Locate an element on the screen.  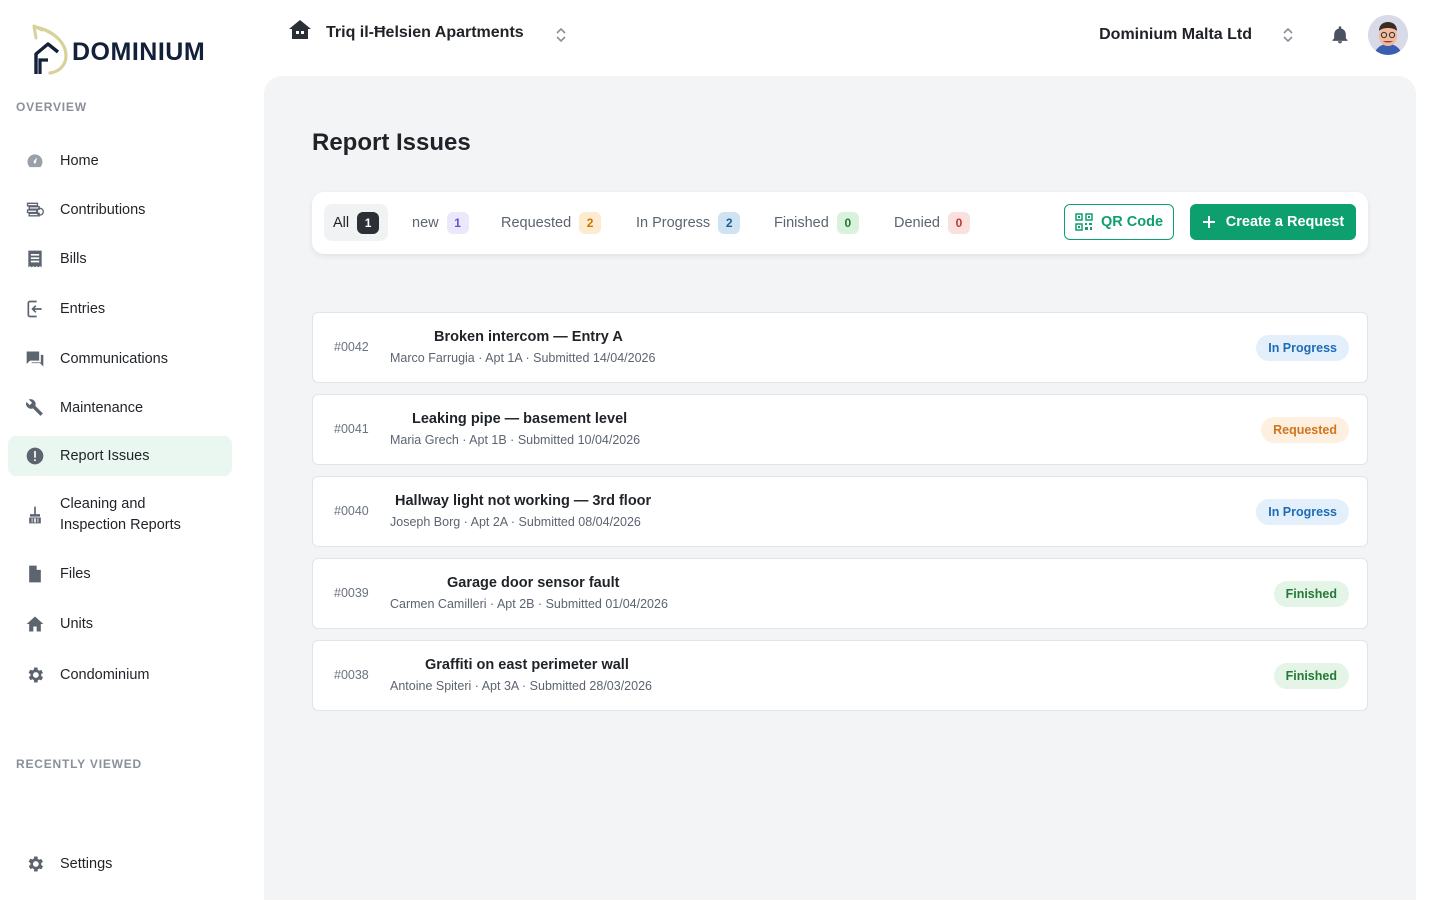
sidebar-item-label: Cleaning and Inspection Reports is located at coordinates (120, 514).